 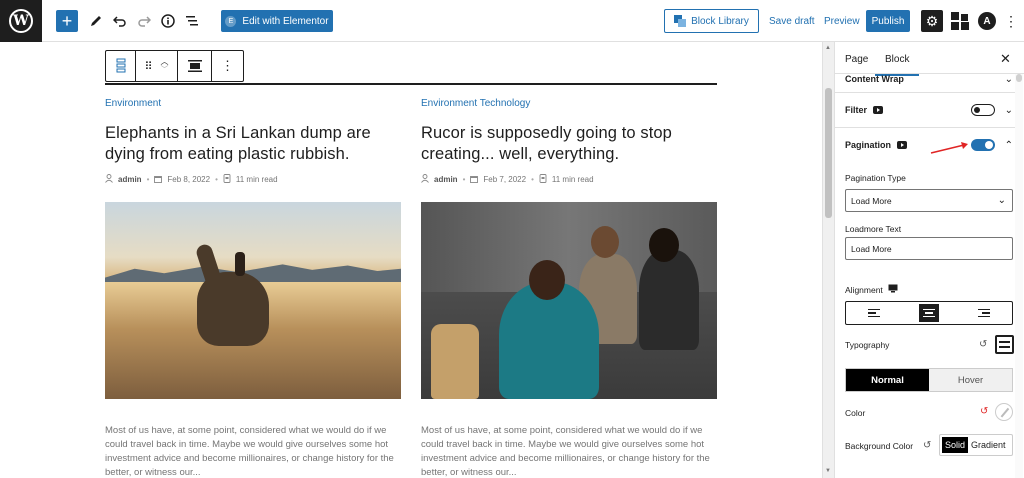 I want to click on post-read-time: 11 min read, so click(x=572, y=179).